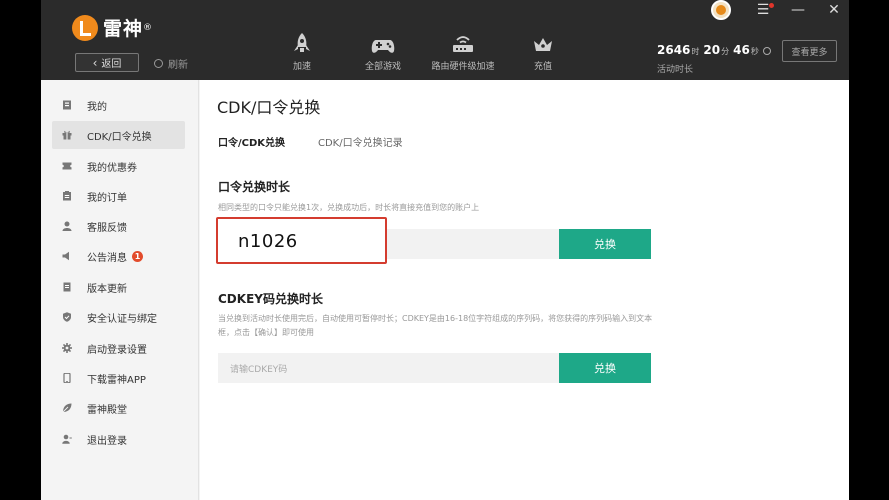 The height and width of the screenshot is (500, 889). I want to click on gift-icon, so click(67, 135).